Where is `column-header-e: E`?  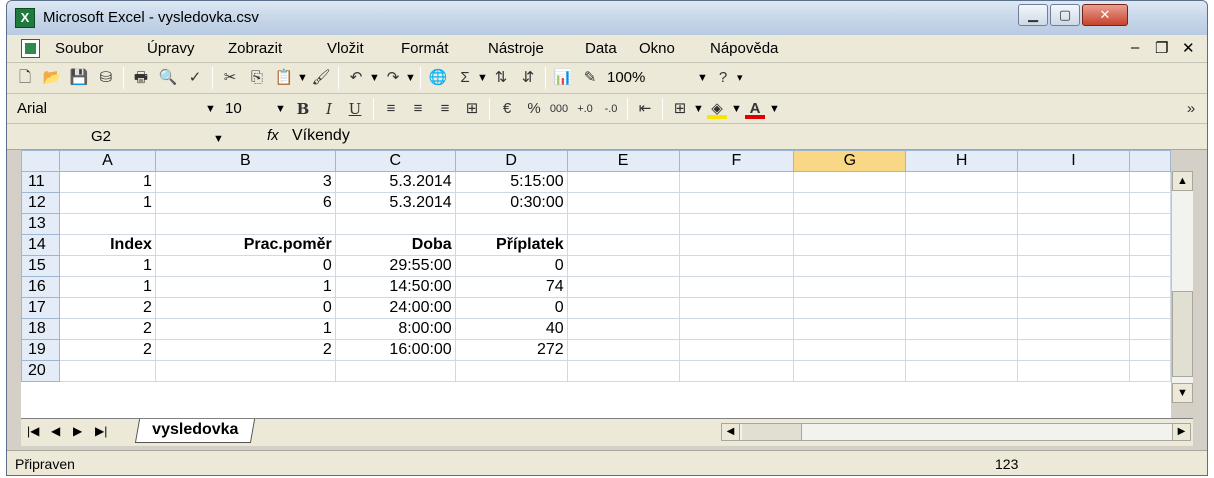 column-header-e: E is located at coordinates (623, 161).